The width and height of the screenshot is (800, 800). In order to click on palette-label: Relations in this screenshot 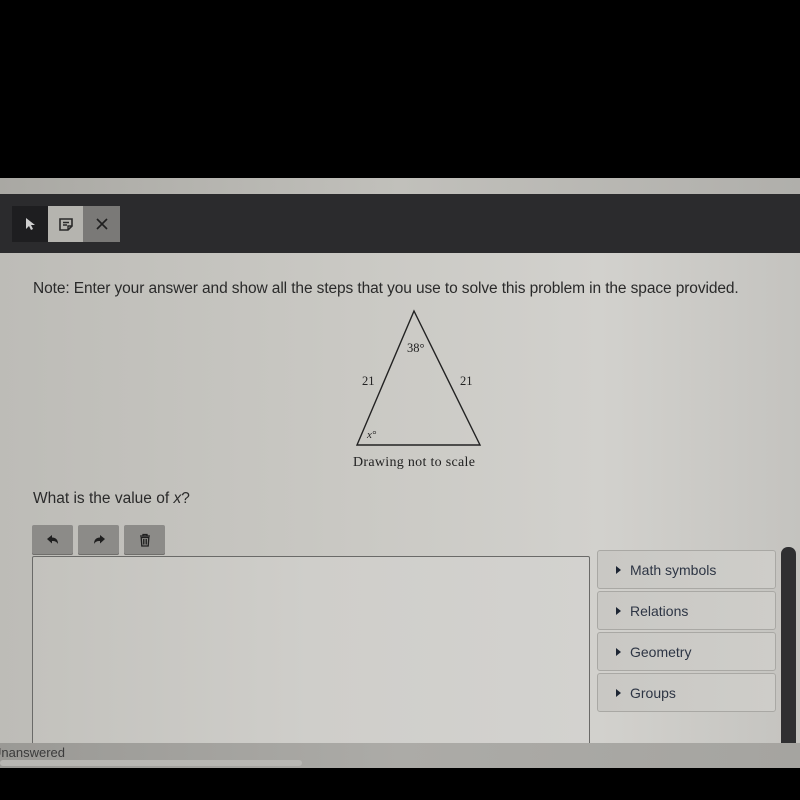, I will do `click(659, 610)`.